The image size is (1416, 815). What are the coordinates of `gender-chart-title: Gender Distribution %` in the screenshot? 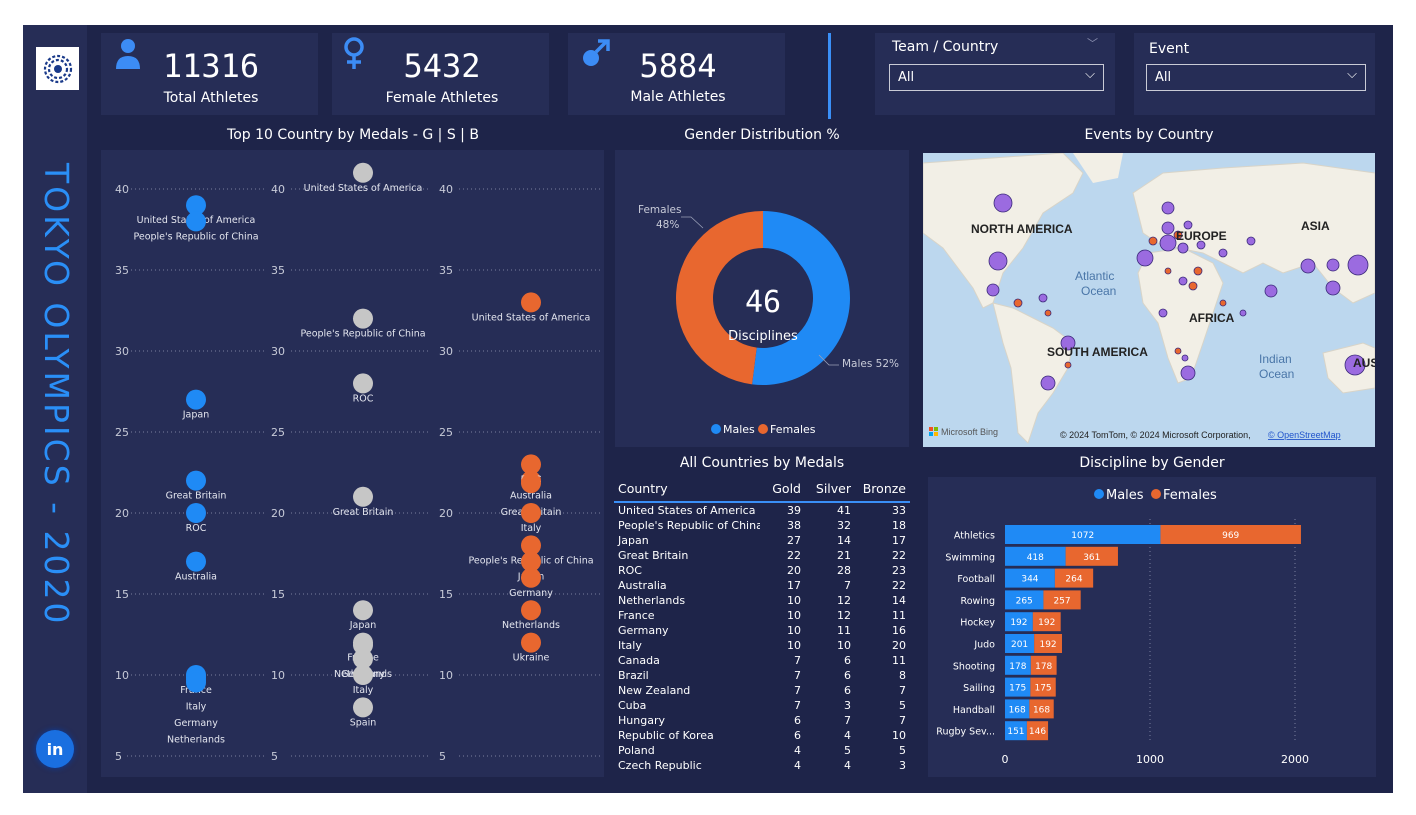 It's located at (762, 135).